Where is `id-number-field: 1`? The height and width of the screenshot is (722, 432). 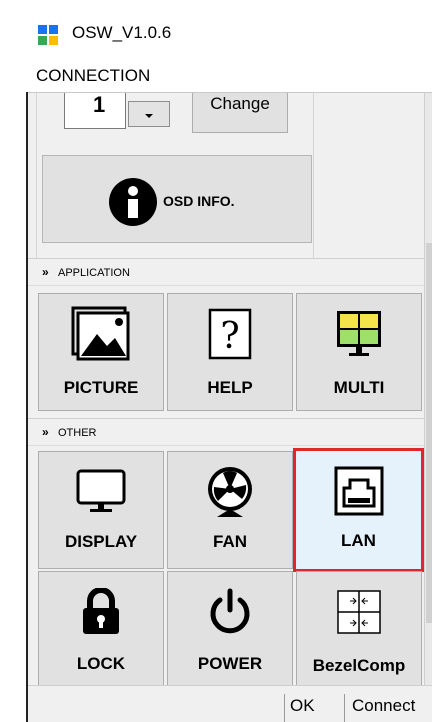
id-number-field: 1 is located at coordinates (95, 111).